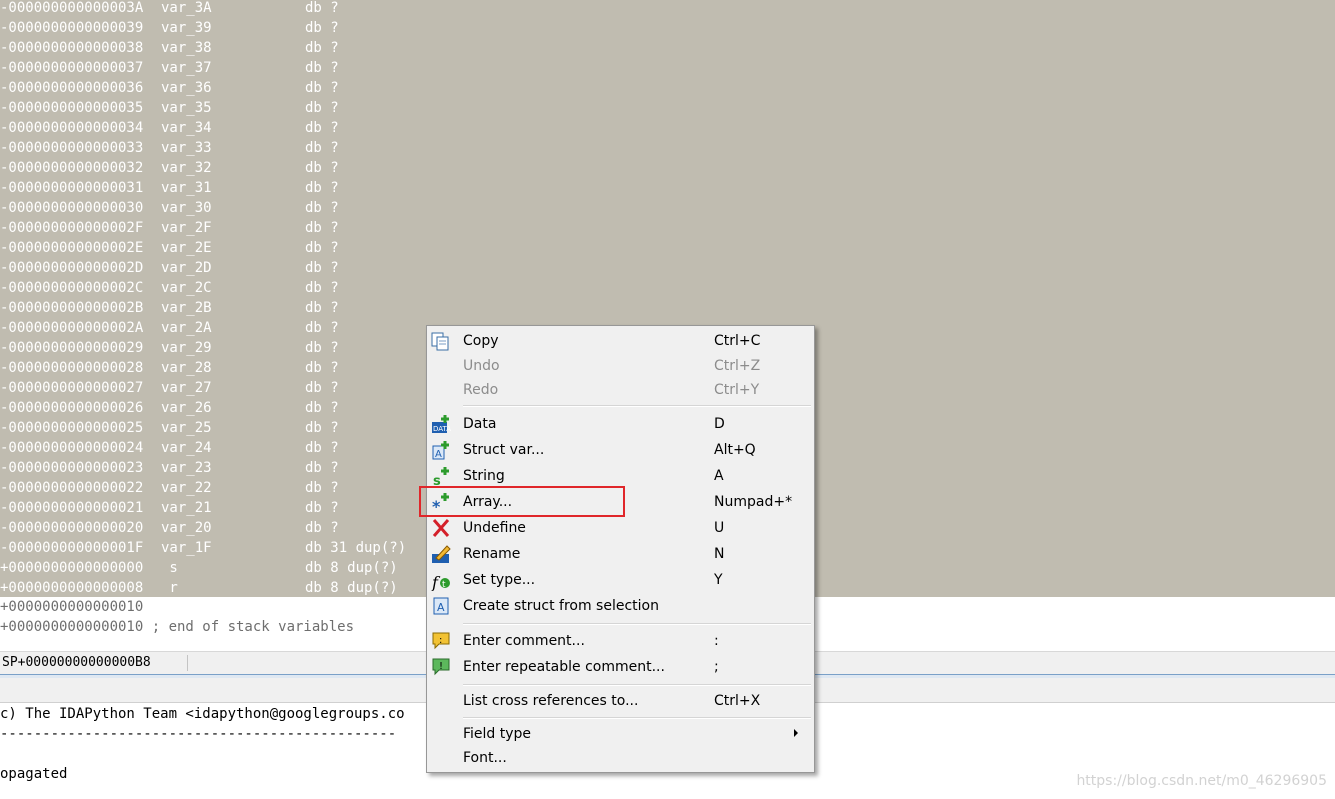 This screenshot has height=799, width=1335. Describe the element at coordinates (620, 556) in the screenshot. I see `menu-item-rename: Rename N` at that location.